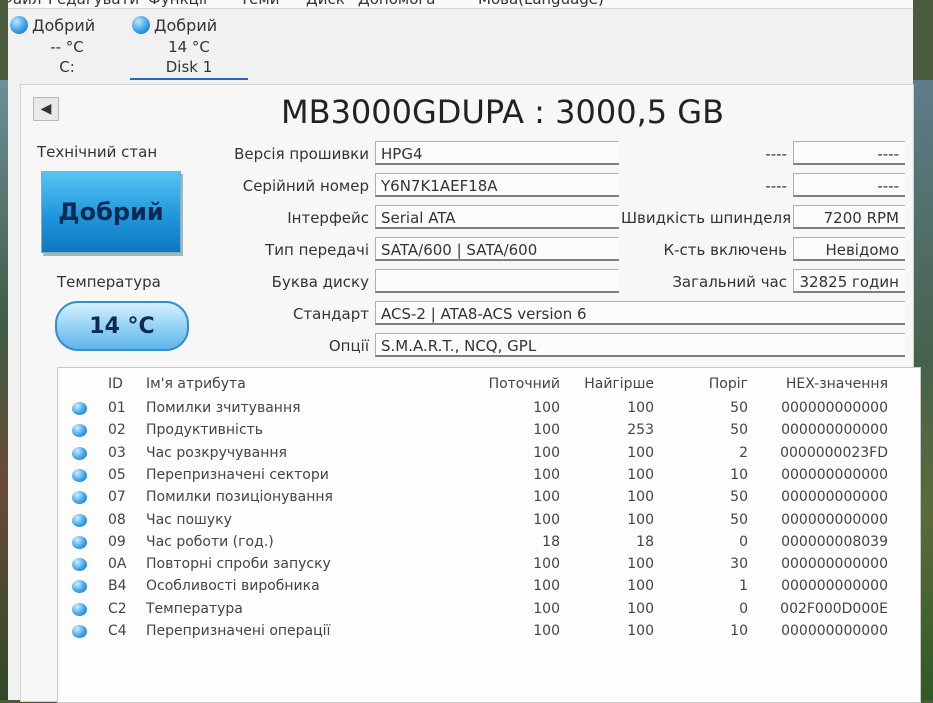  Describe the element at coordinates (259, 4) in the screenshot. I see `menu-item-themes: Теми` at that location.